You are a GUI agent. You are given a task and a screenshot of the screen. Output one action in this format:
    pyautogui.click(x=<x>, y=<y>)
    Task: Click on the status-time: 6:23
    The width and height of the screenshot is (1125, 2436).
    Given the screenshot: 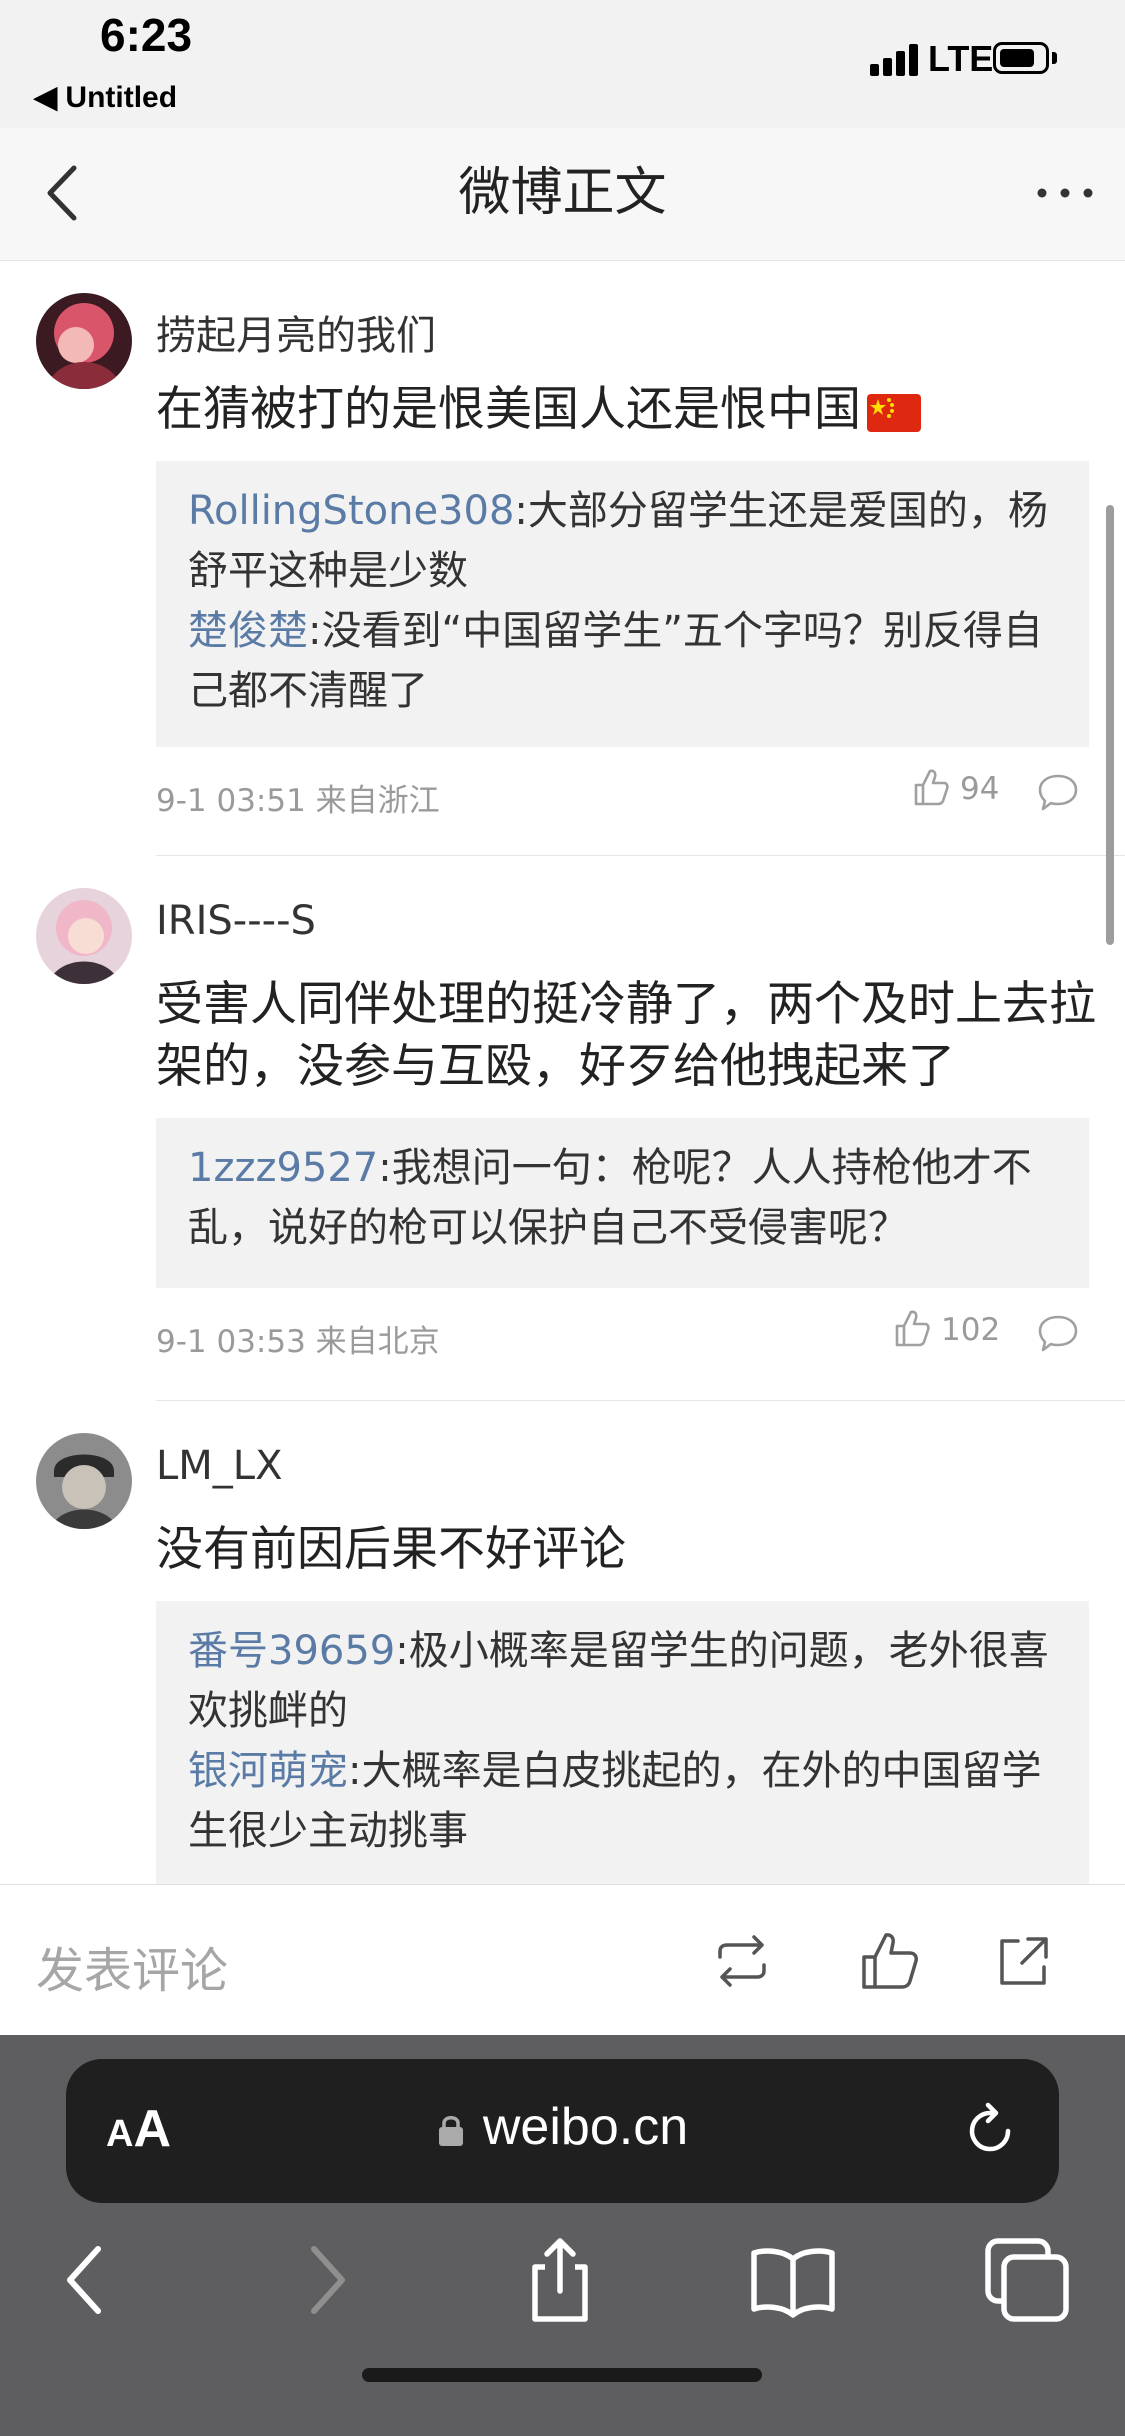 What is the action you would take?
    pyautogui.click(x=146, y=35)
    